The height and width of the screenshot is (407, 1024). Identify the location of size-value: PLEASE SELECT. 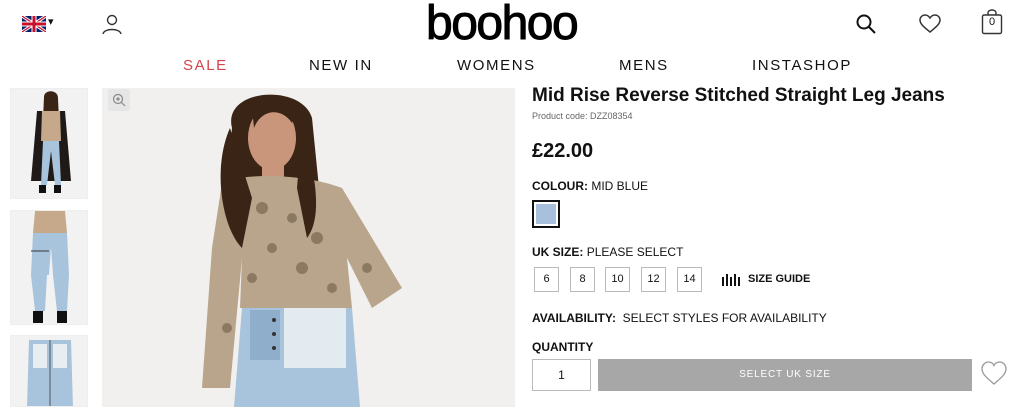
(635, 252).